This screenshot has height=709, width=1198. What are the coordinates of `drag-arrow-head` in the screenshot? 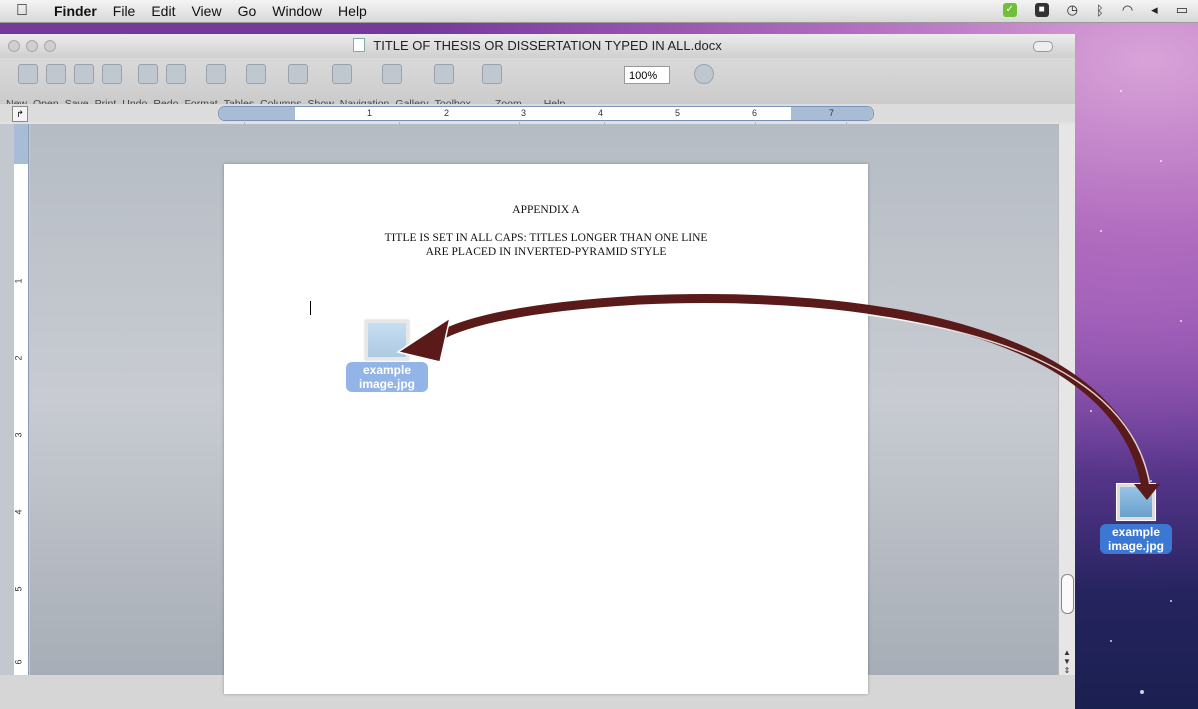 It's located at (424, 339).